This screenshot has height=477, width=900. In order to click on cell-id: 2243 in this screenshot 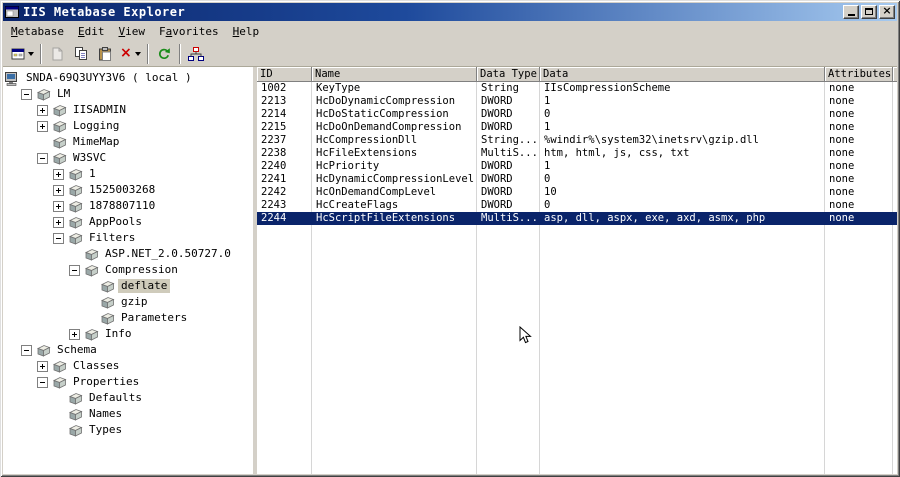, I will do `click(274, 205)`.